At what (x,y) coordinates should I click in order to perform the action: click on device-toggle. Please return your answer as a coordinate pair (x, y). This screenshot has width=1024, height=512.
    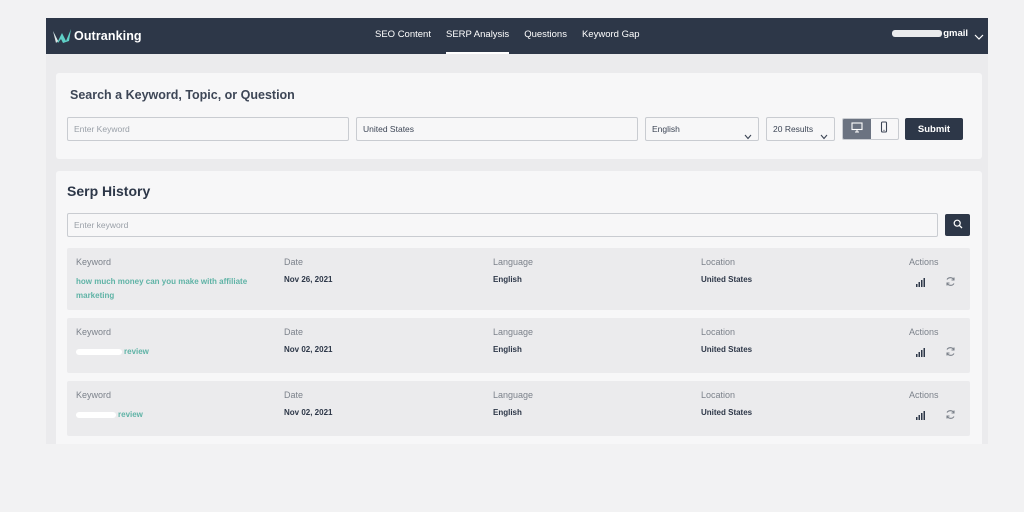
    Looking at the image, I should click on (870, 129).